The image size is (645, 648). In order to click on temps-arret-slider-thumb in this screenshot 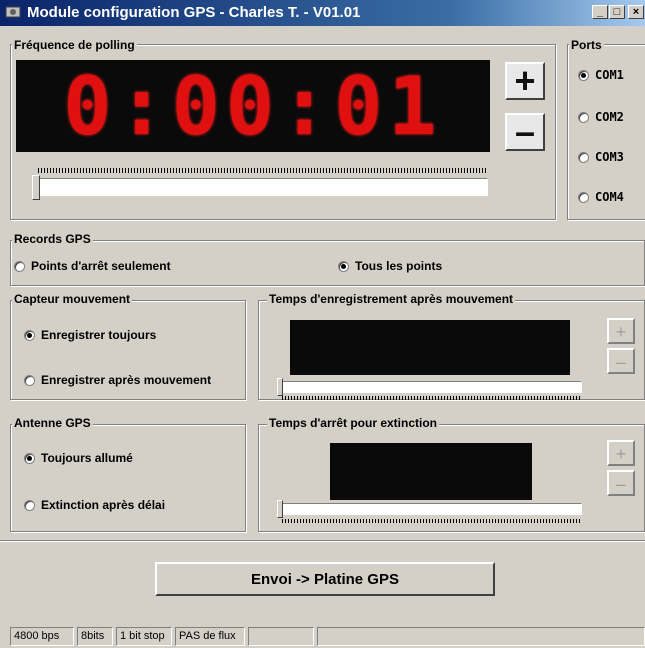, I will do `click(280, 509)`.